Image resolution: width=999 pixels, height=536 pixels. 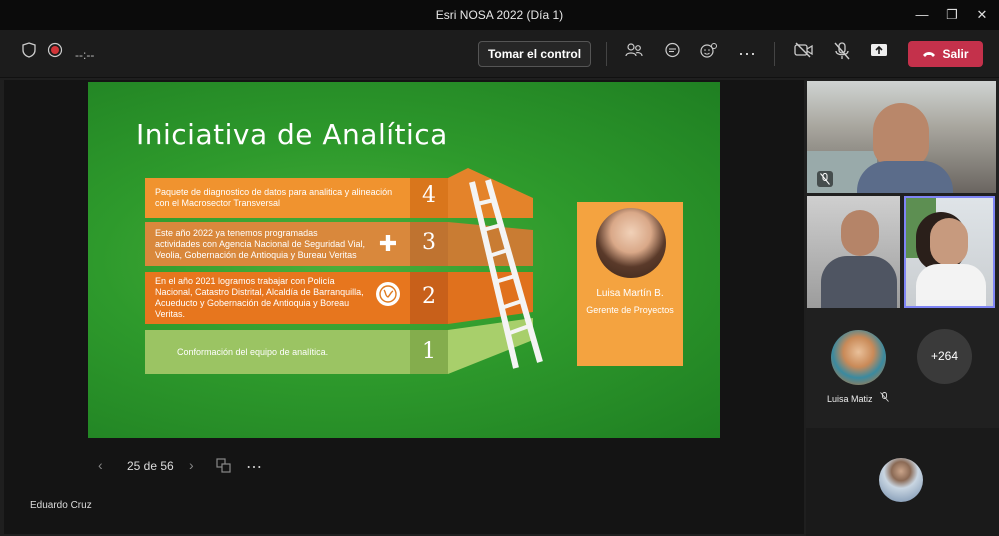 What do you see at coordinates (672, 54) in the screenshot?
I see `chat-icon` at bounding box center [672, 54].